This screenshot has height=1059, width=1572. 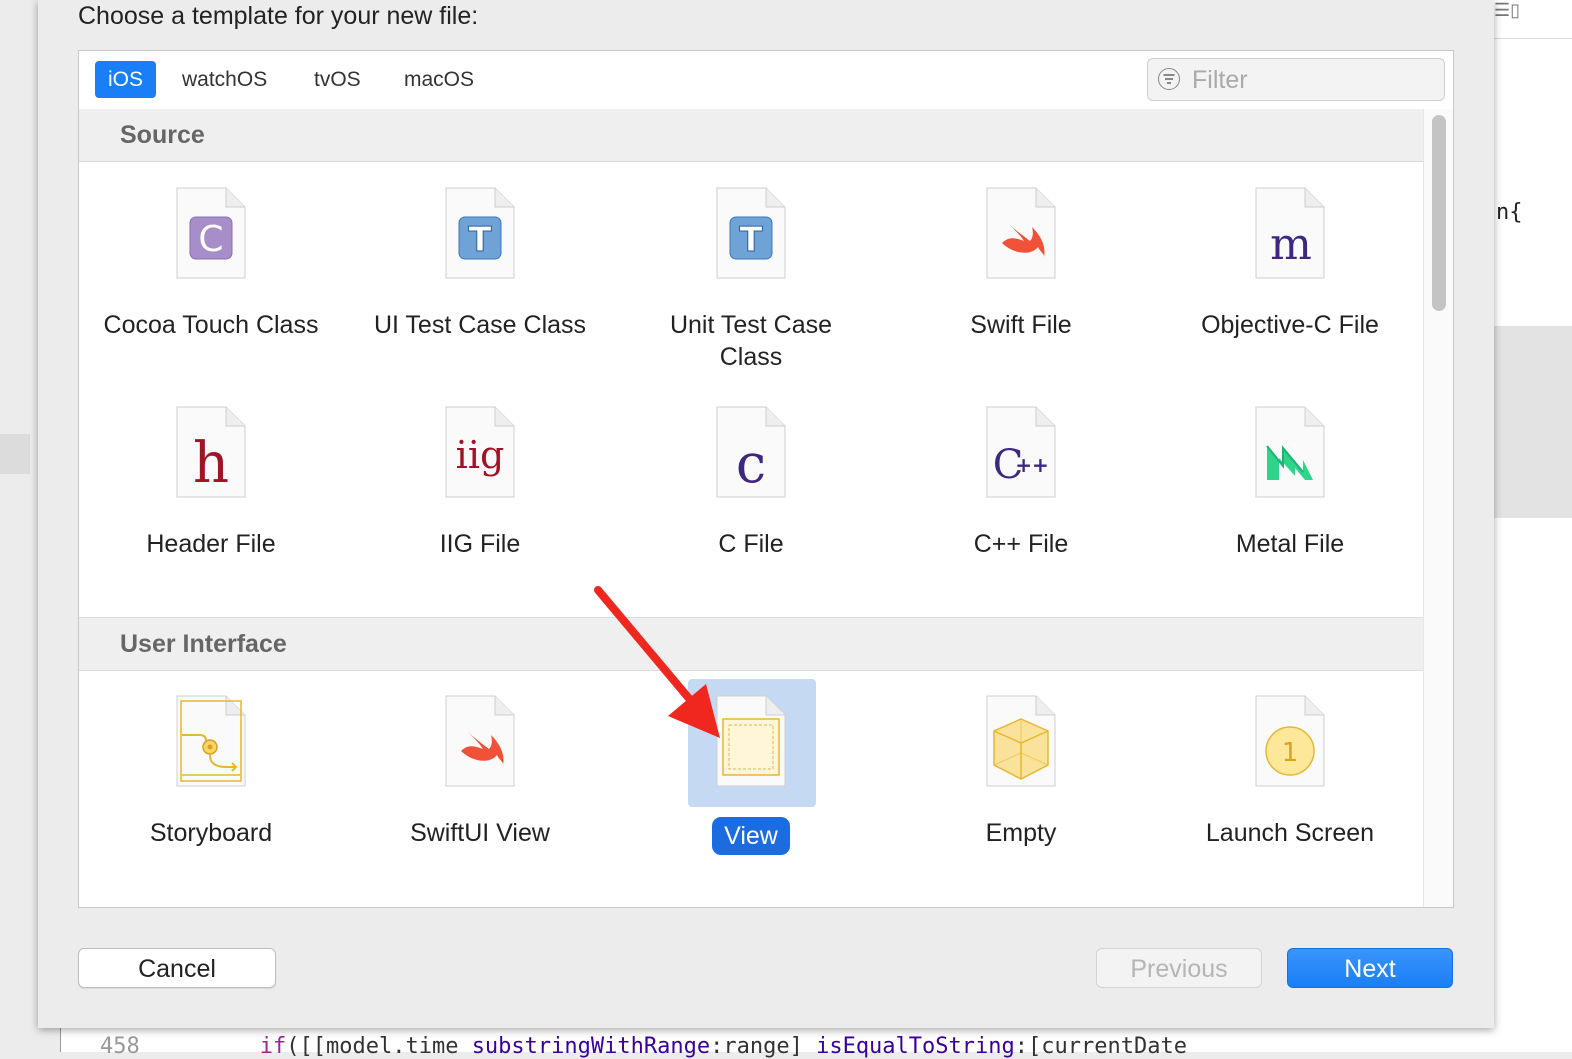 What do you see at coordinates (273, 1046) in the screenshot?
I see `code-keyword: if` at bounding box center [273, 1046].